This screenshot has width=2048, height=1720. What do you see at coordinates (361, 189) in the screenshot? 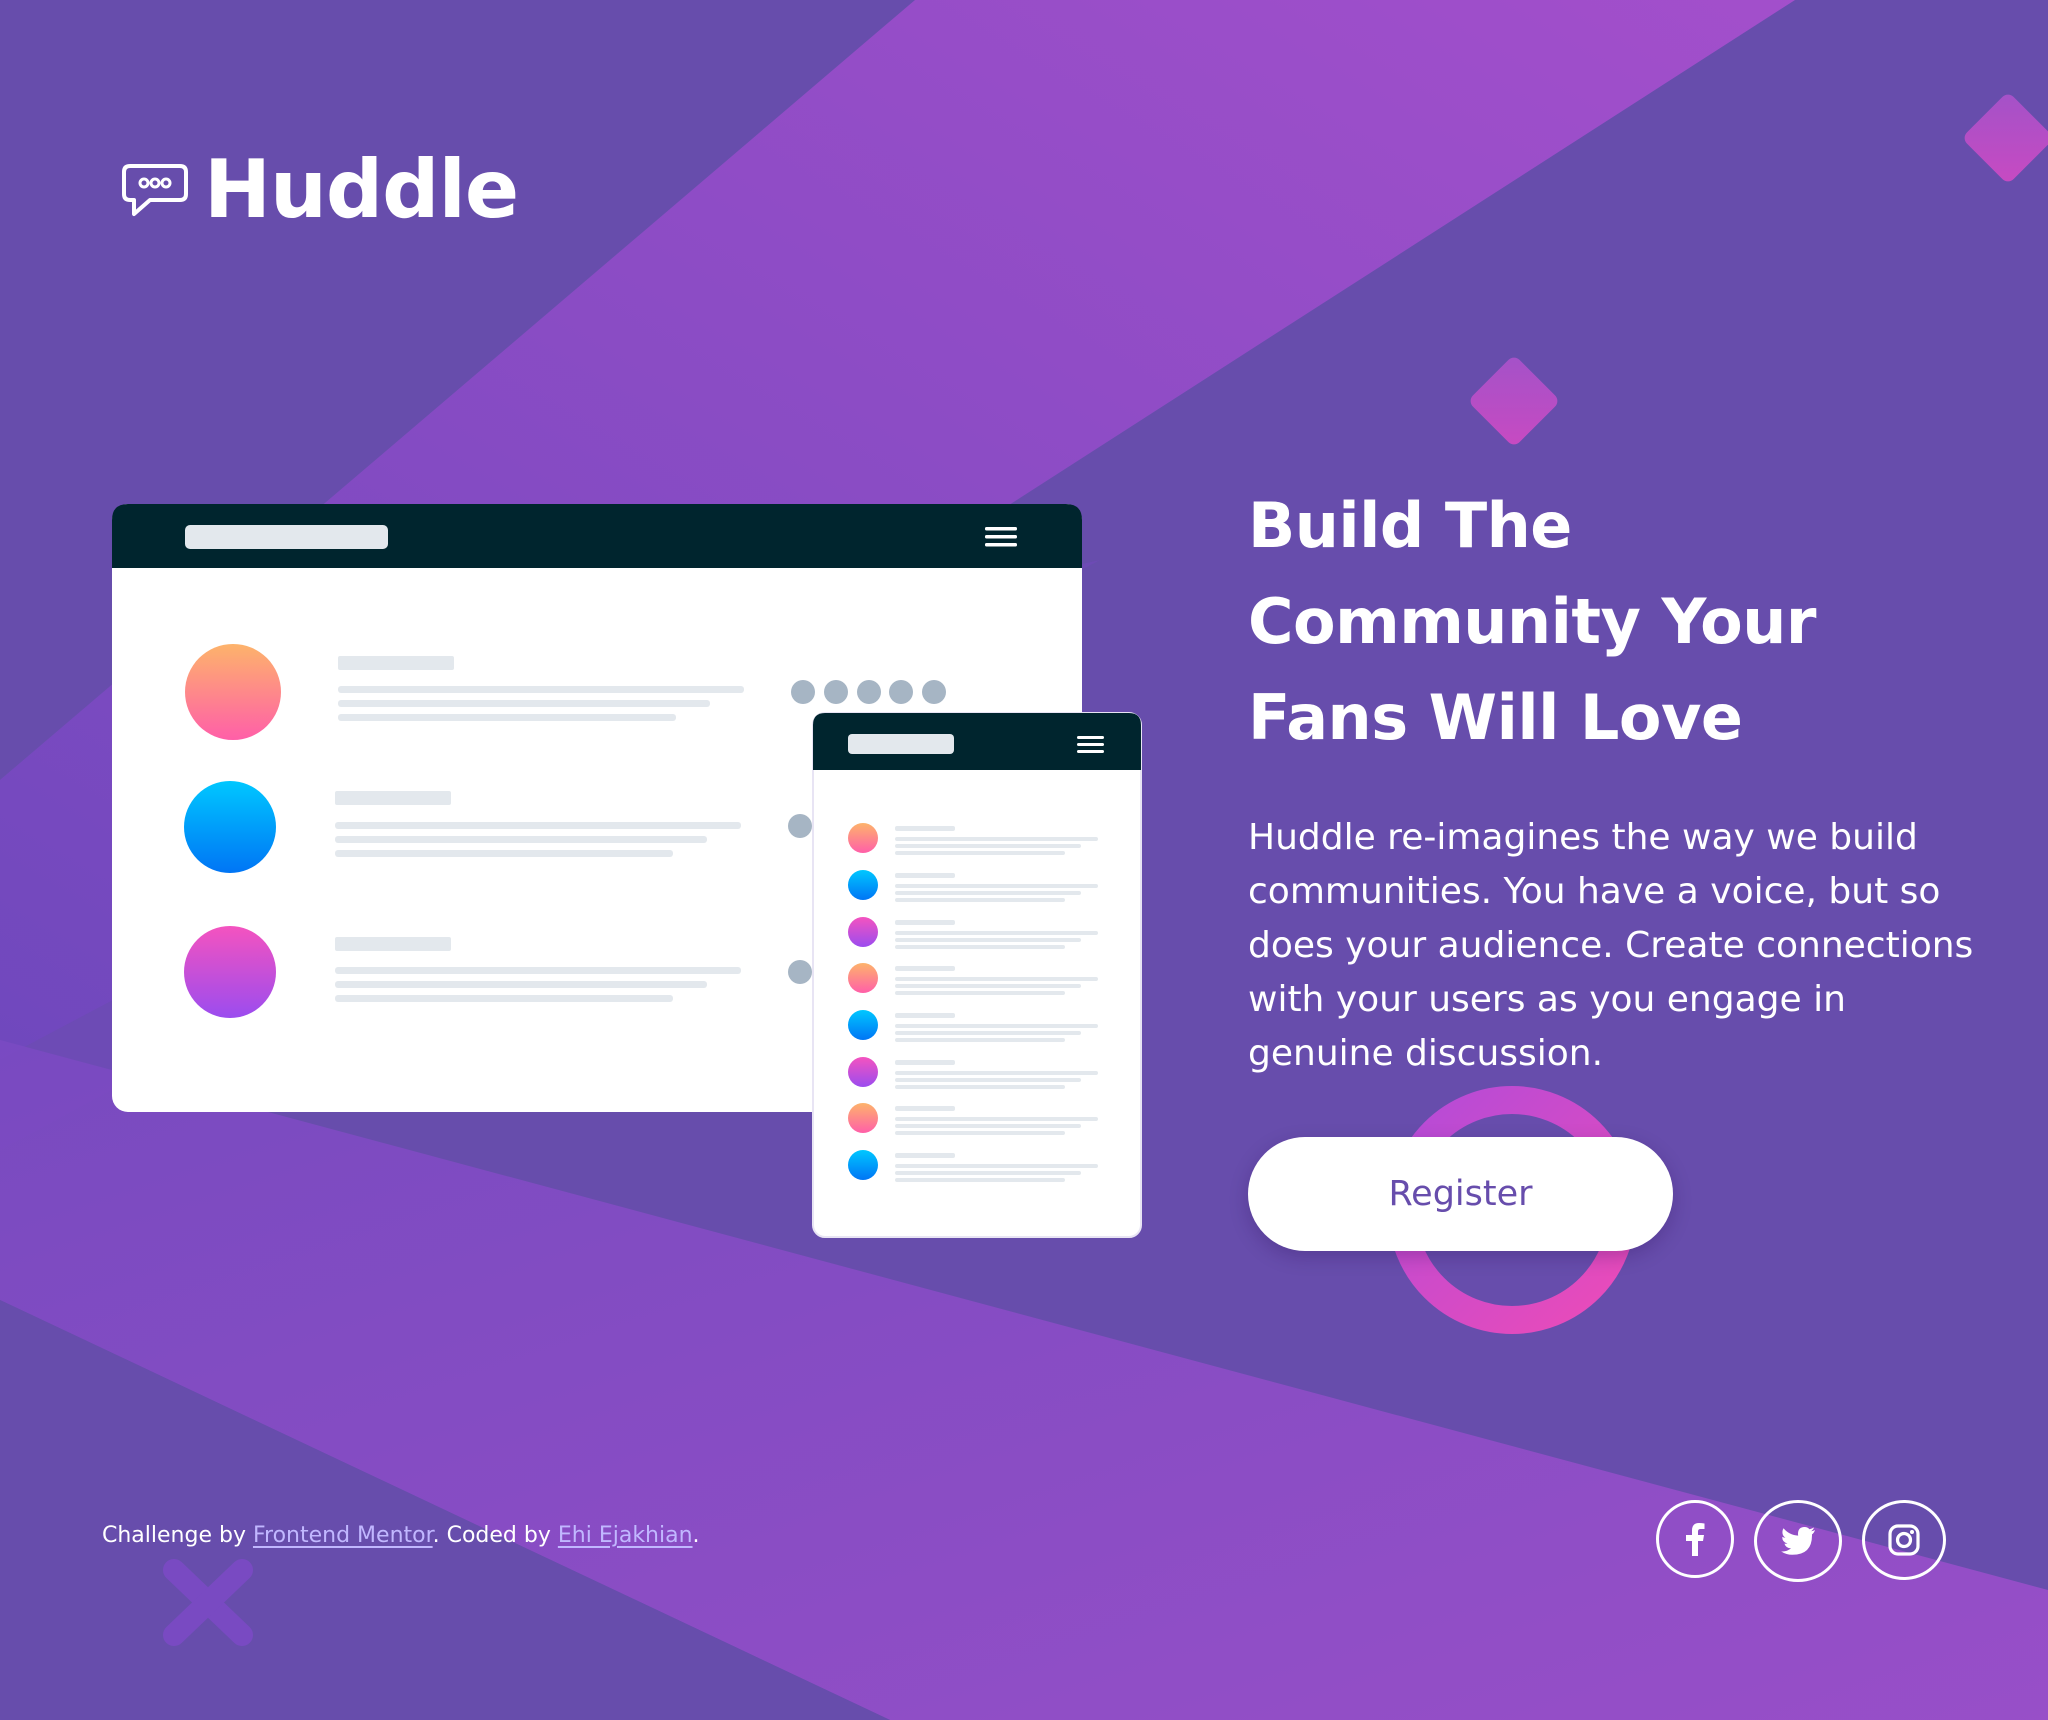
I see `brand-name: Huddle` at bounding box center [361, 189].